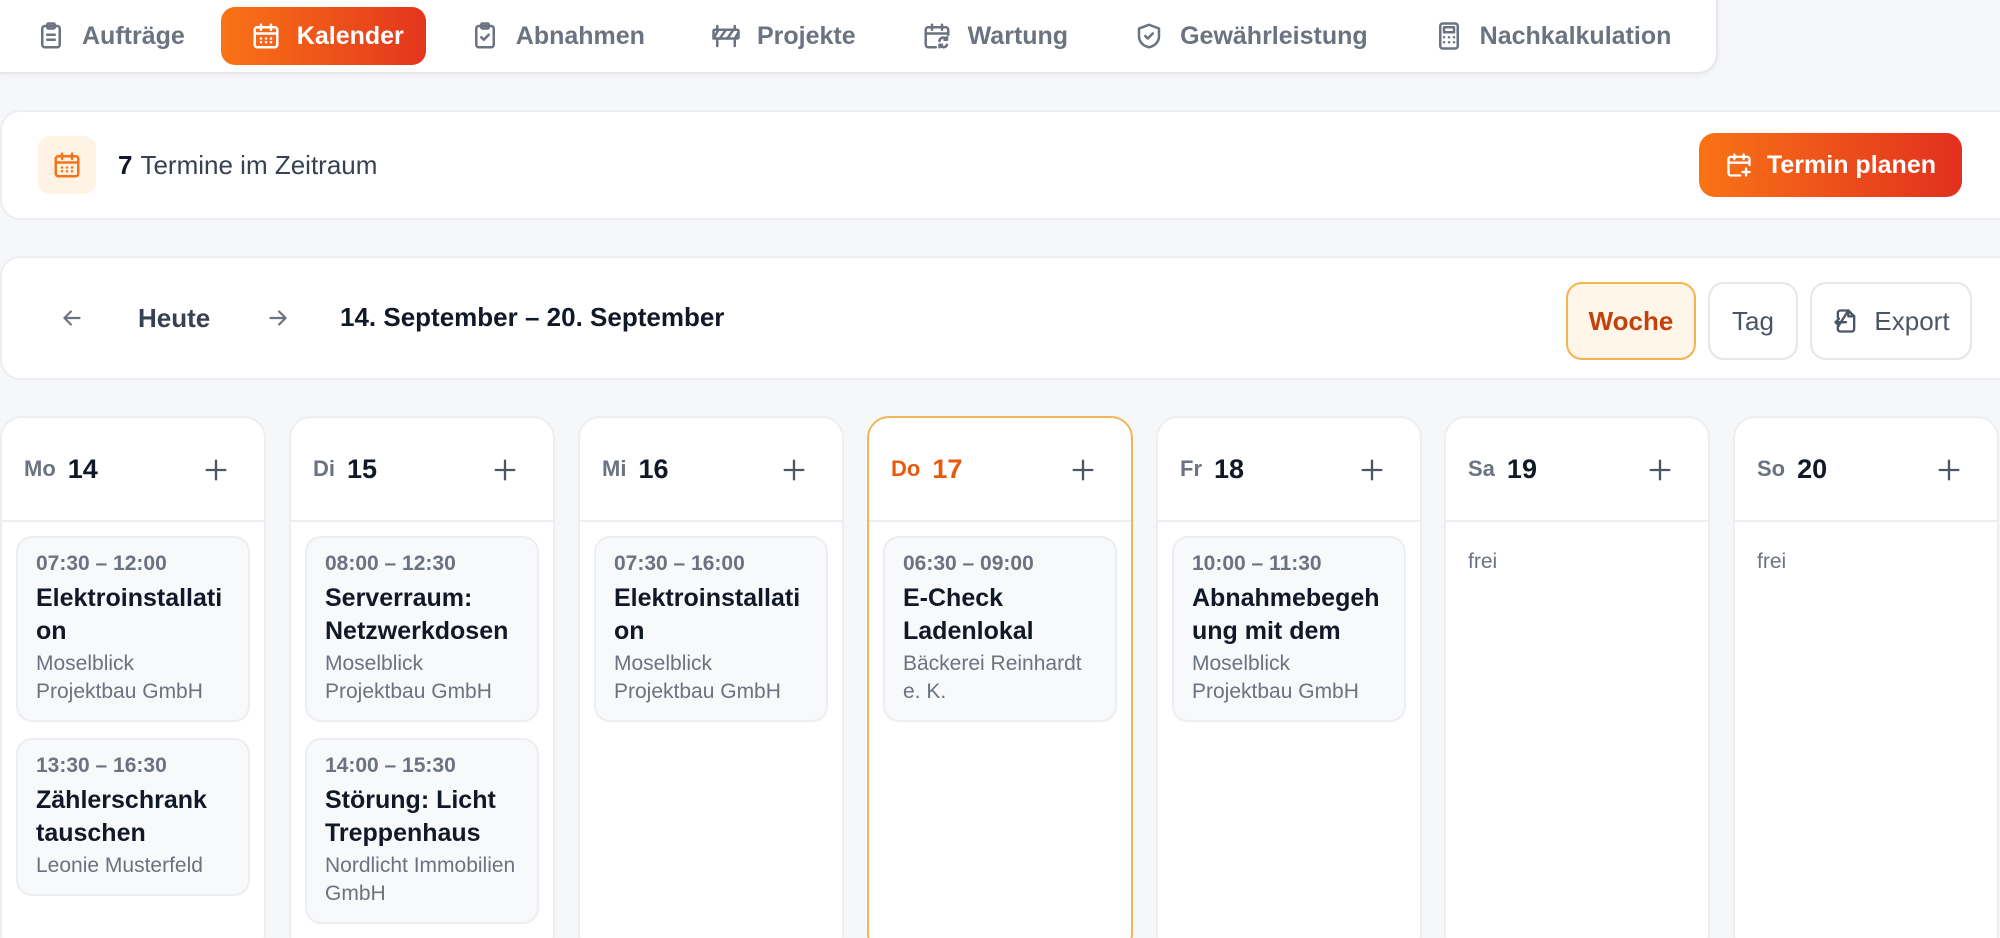  What do you see at coordinates (679, 563) in the screenshot?
I see `event-time: 07:30 – 16:00` at bounding box center [679, 563].